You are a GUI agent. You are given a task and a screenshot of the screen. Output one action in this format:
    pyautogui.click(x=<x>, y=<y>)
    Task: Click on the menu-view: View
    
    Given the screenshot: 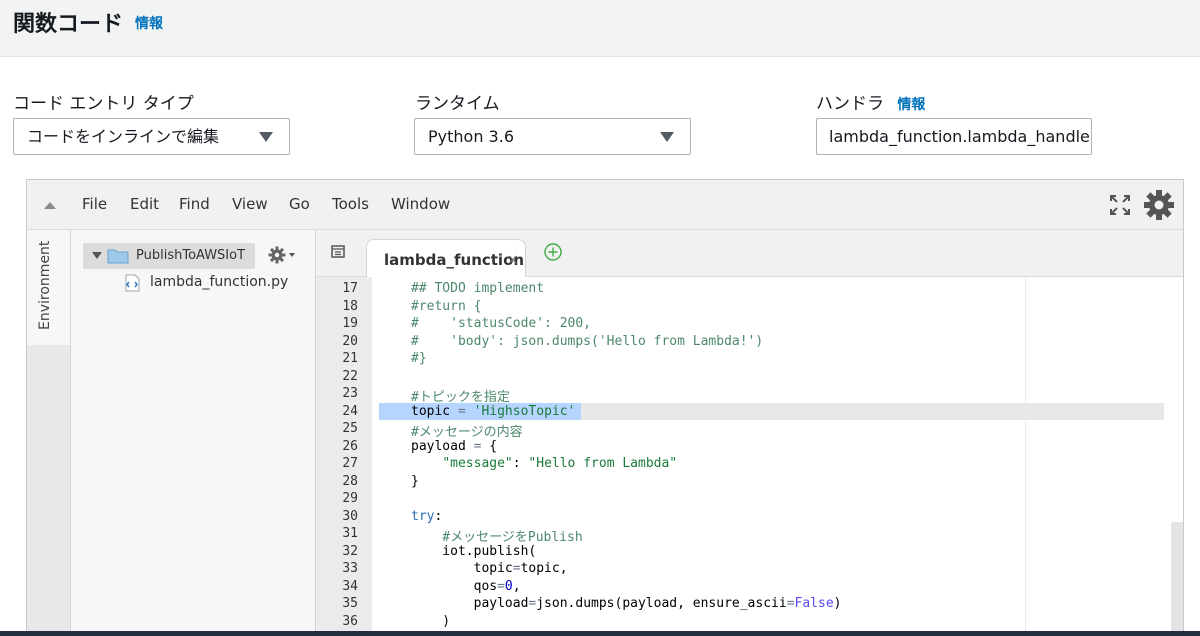 What is the action you would take?
    pyautogui.click(x=250, y=204)
    